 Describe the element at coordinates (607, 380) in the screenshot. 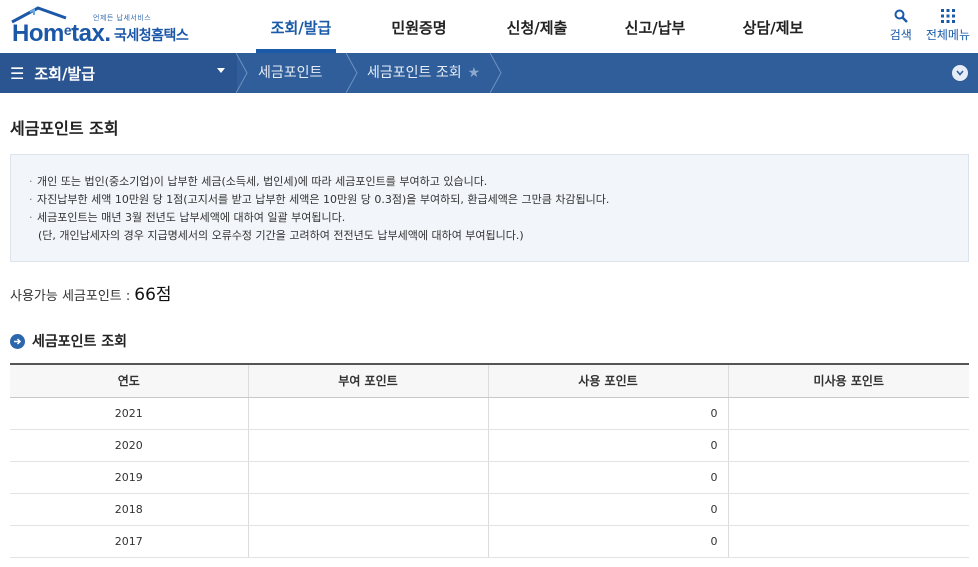

I see `col-header-used: 사용 포인트` at that location.